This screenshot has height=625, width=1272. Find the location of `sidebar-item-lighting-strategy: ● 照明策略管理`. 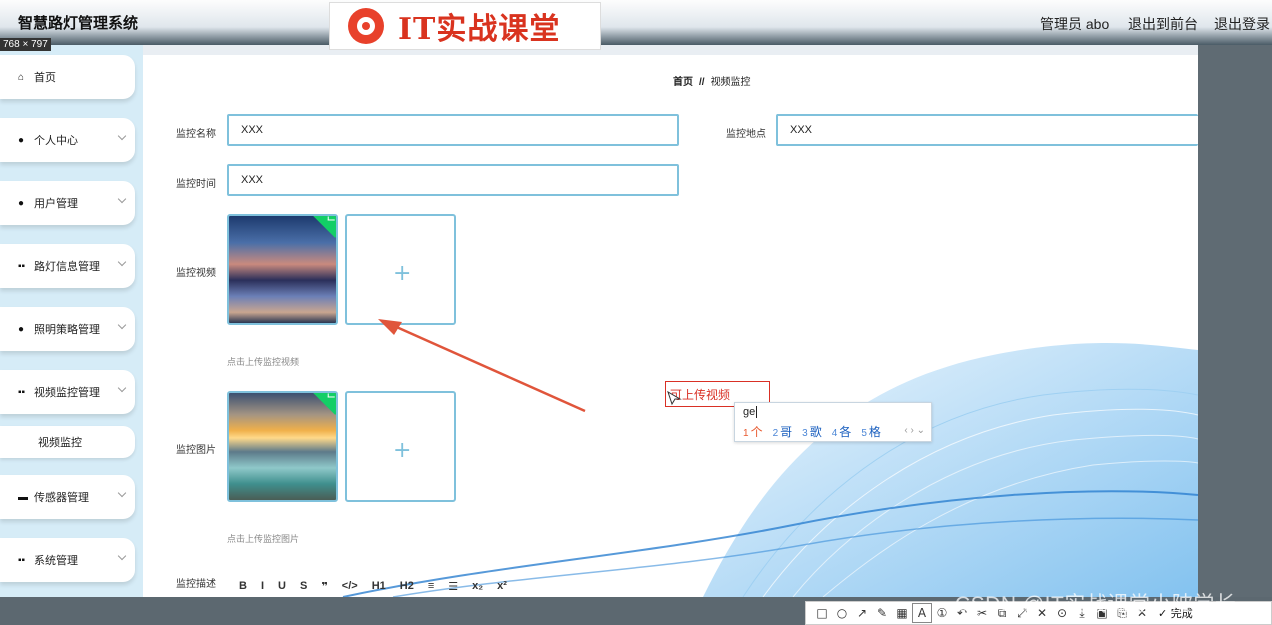

sidebar-item-lighting-strategy: ● 照明策略管理 is located at coordinates (67, 329).